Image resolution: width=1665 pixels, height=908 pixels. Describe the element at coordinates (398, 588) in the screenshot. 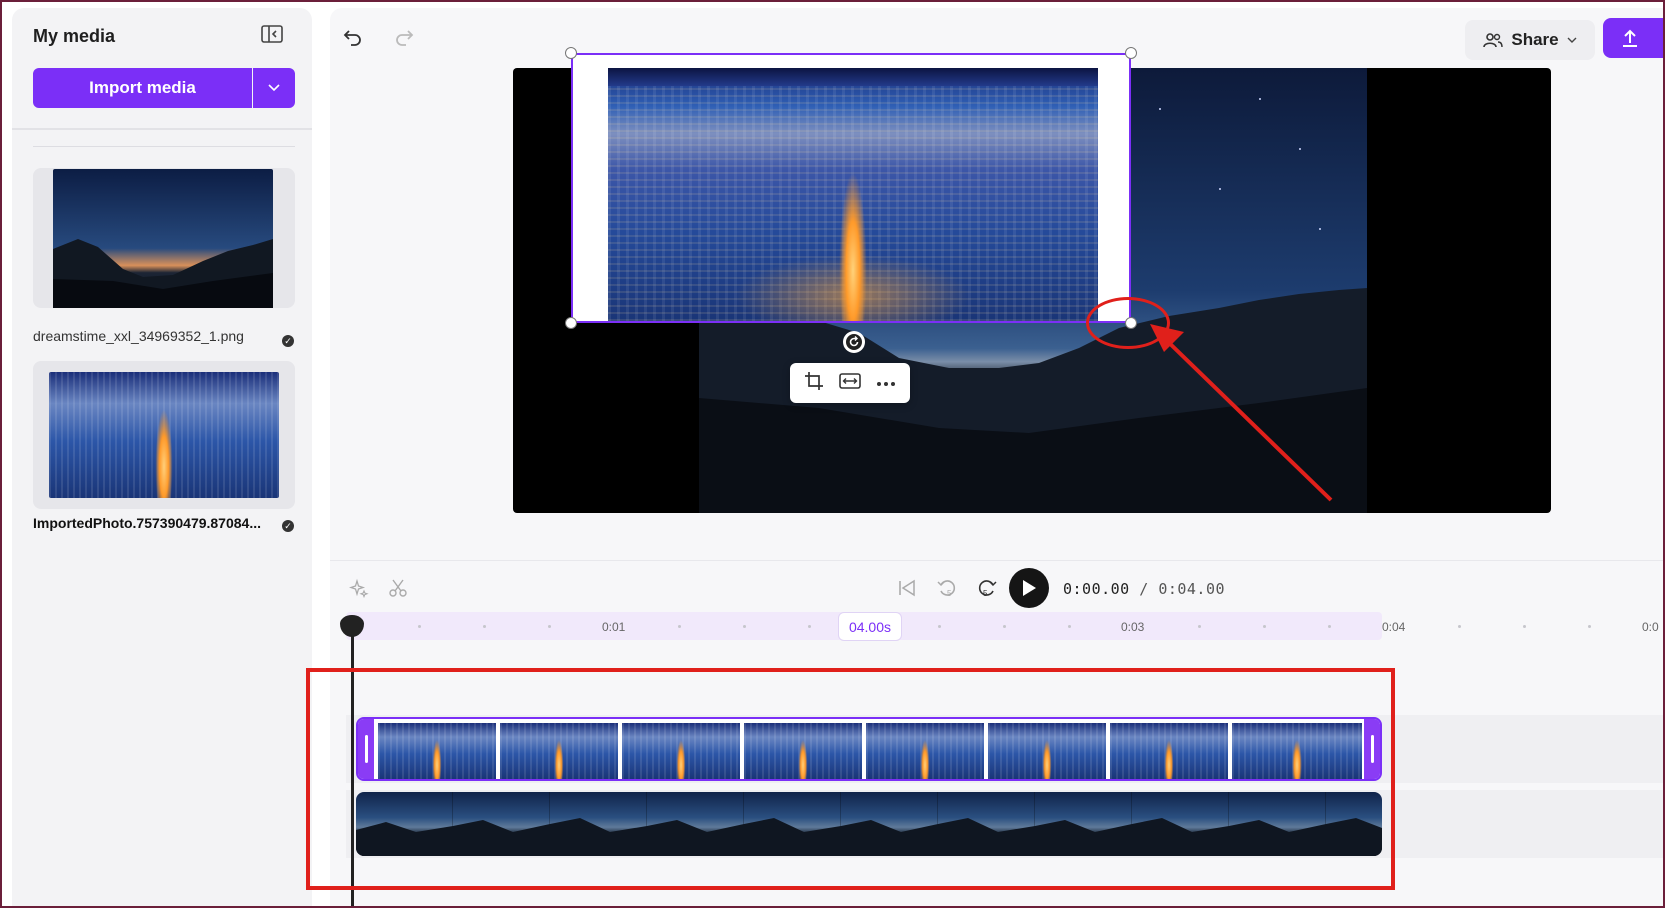

I see `scissors-icon` at that location.